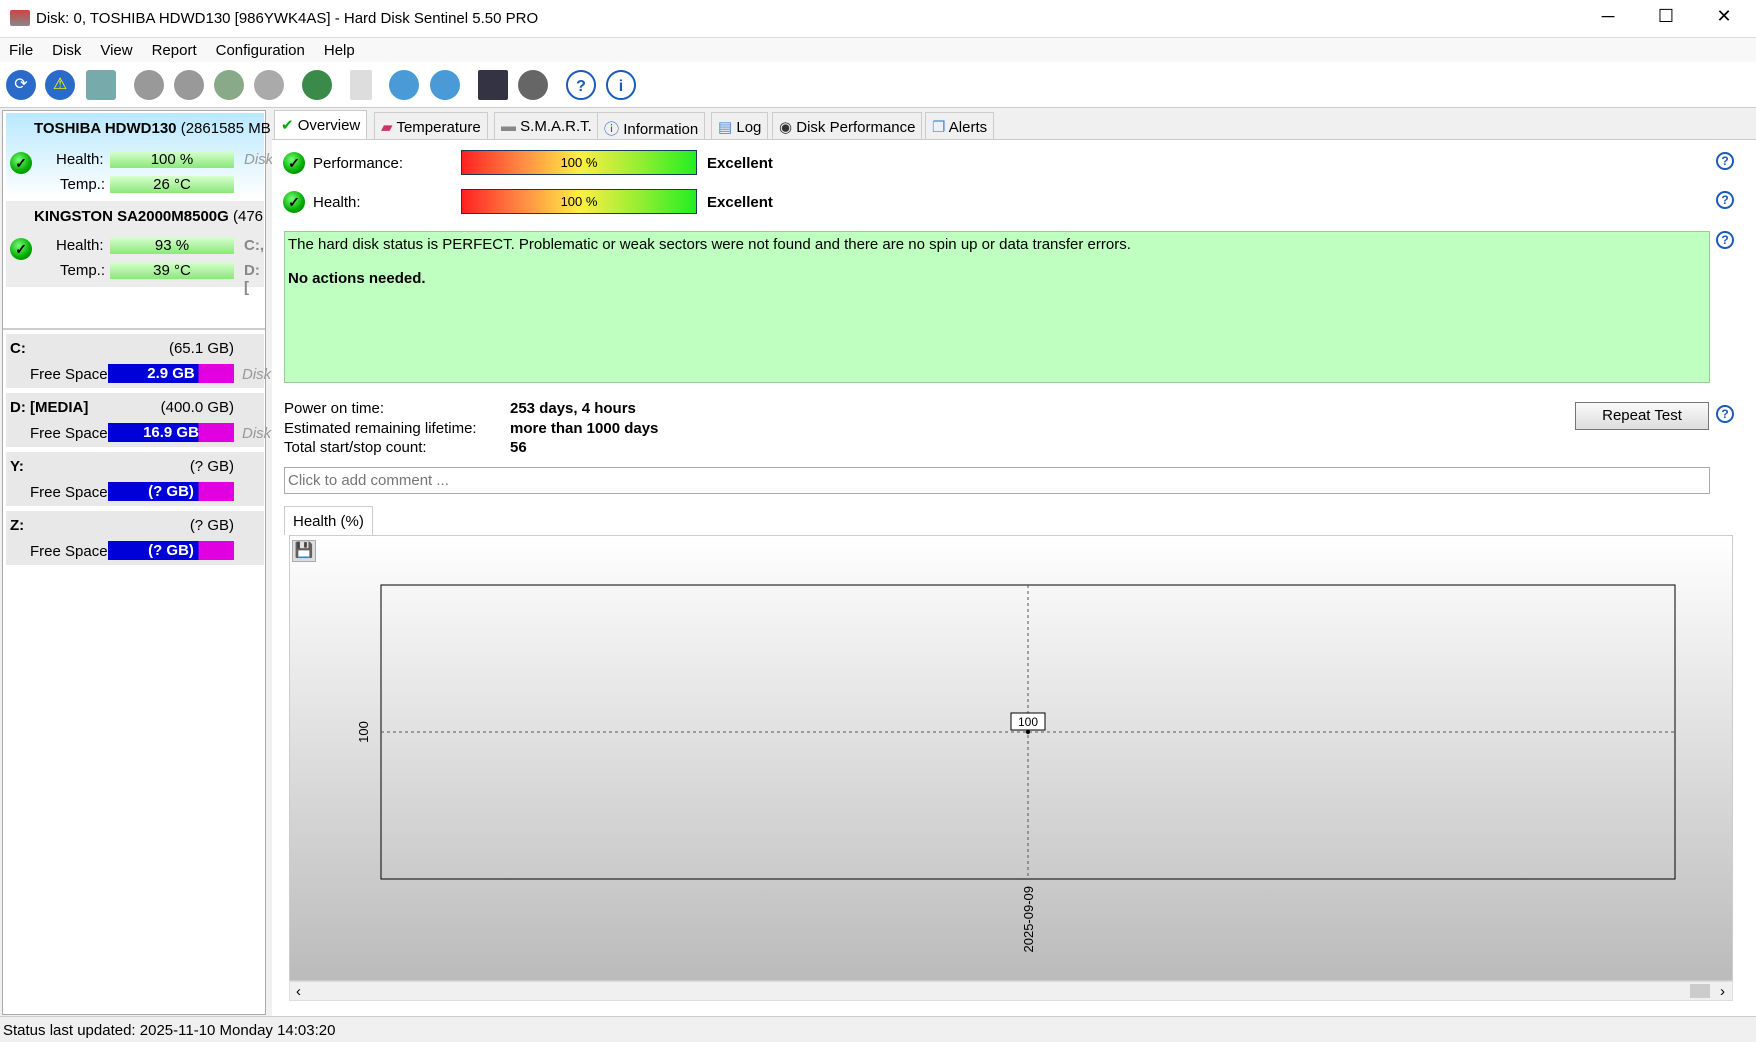 The width and height of the screenshot is (1756, 1042). Describe the element at coordinates (201, 348) in the screenshot. I see `volume-size: (65.1 GB)` at that location.